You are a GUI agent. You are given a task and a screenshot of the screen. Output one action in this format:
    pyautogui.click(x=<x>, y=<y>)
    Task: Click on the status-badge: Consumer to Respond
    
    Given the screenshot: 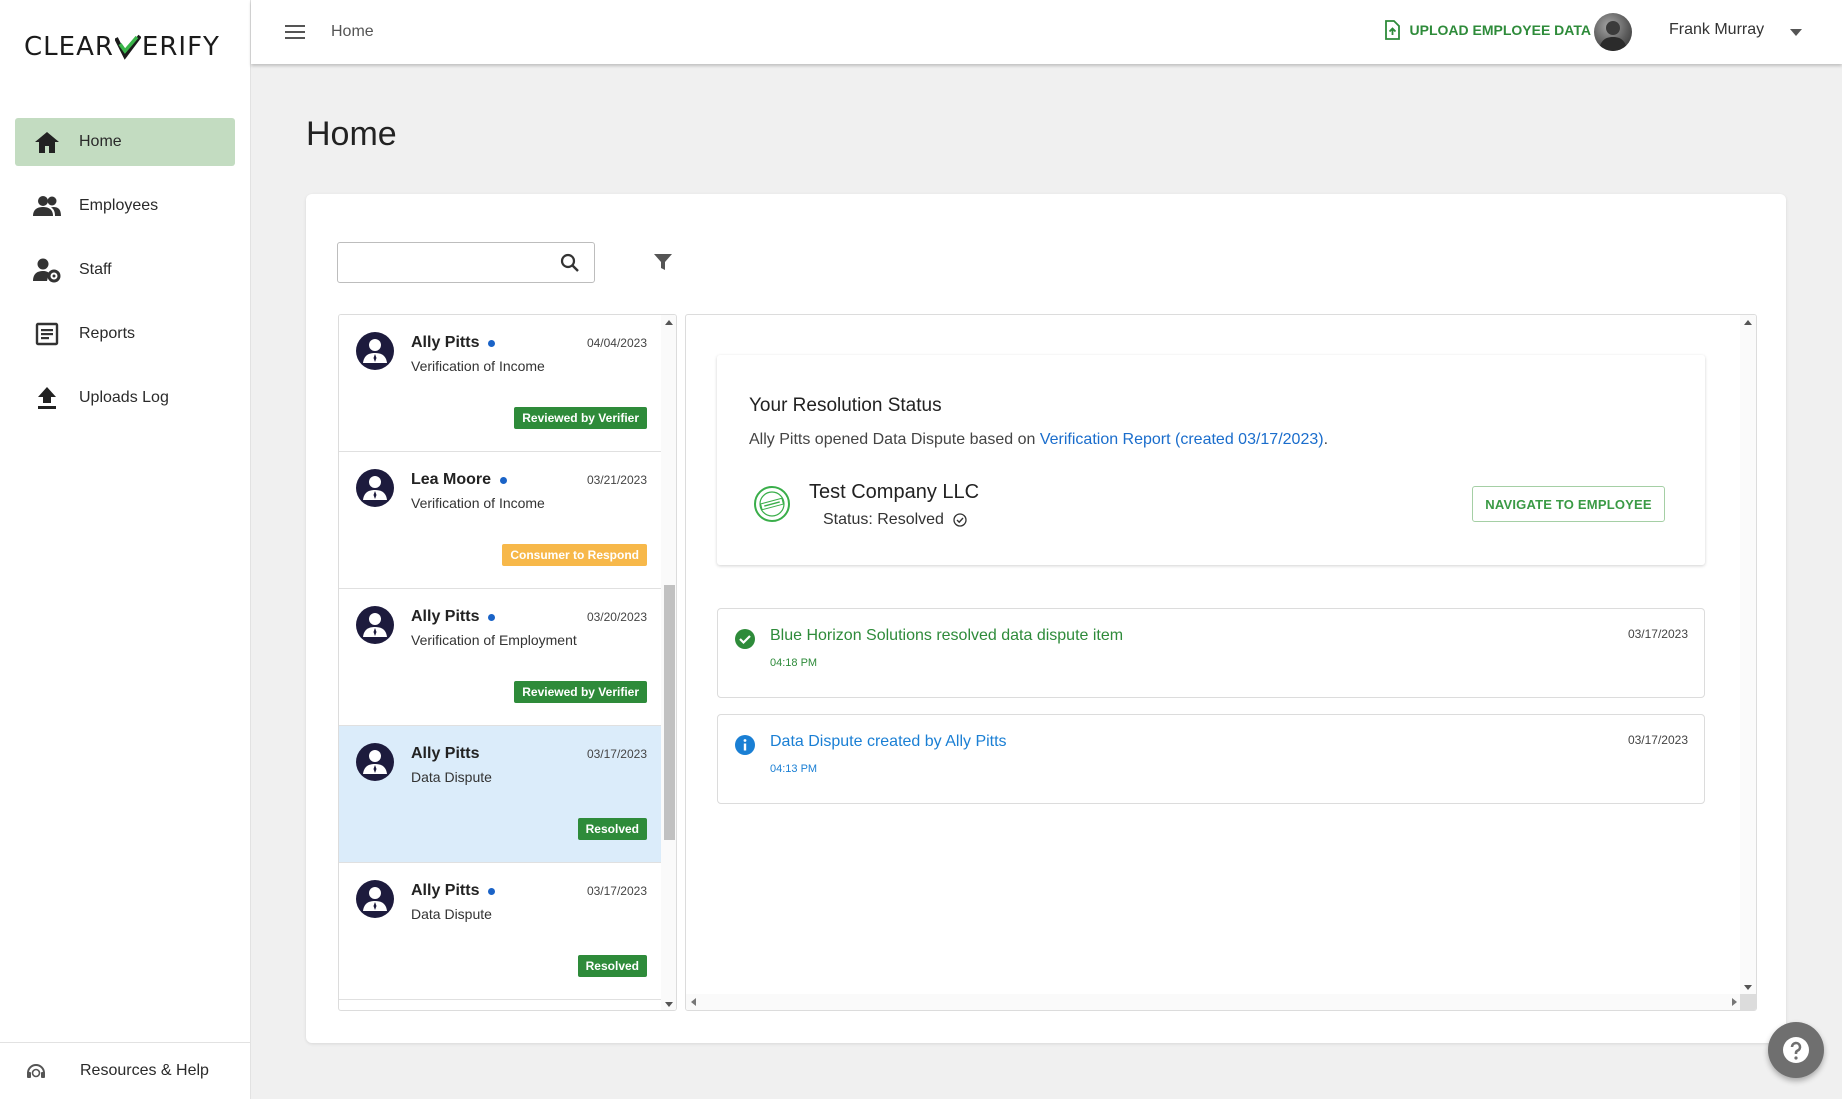 What is the action you would take?
    pyautogui.click(x=574, y=555)
    